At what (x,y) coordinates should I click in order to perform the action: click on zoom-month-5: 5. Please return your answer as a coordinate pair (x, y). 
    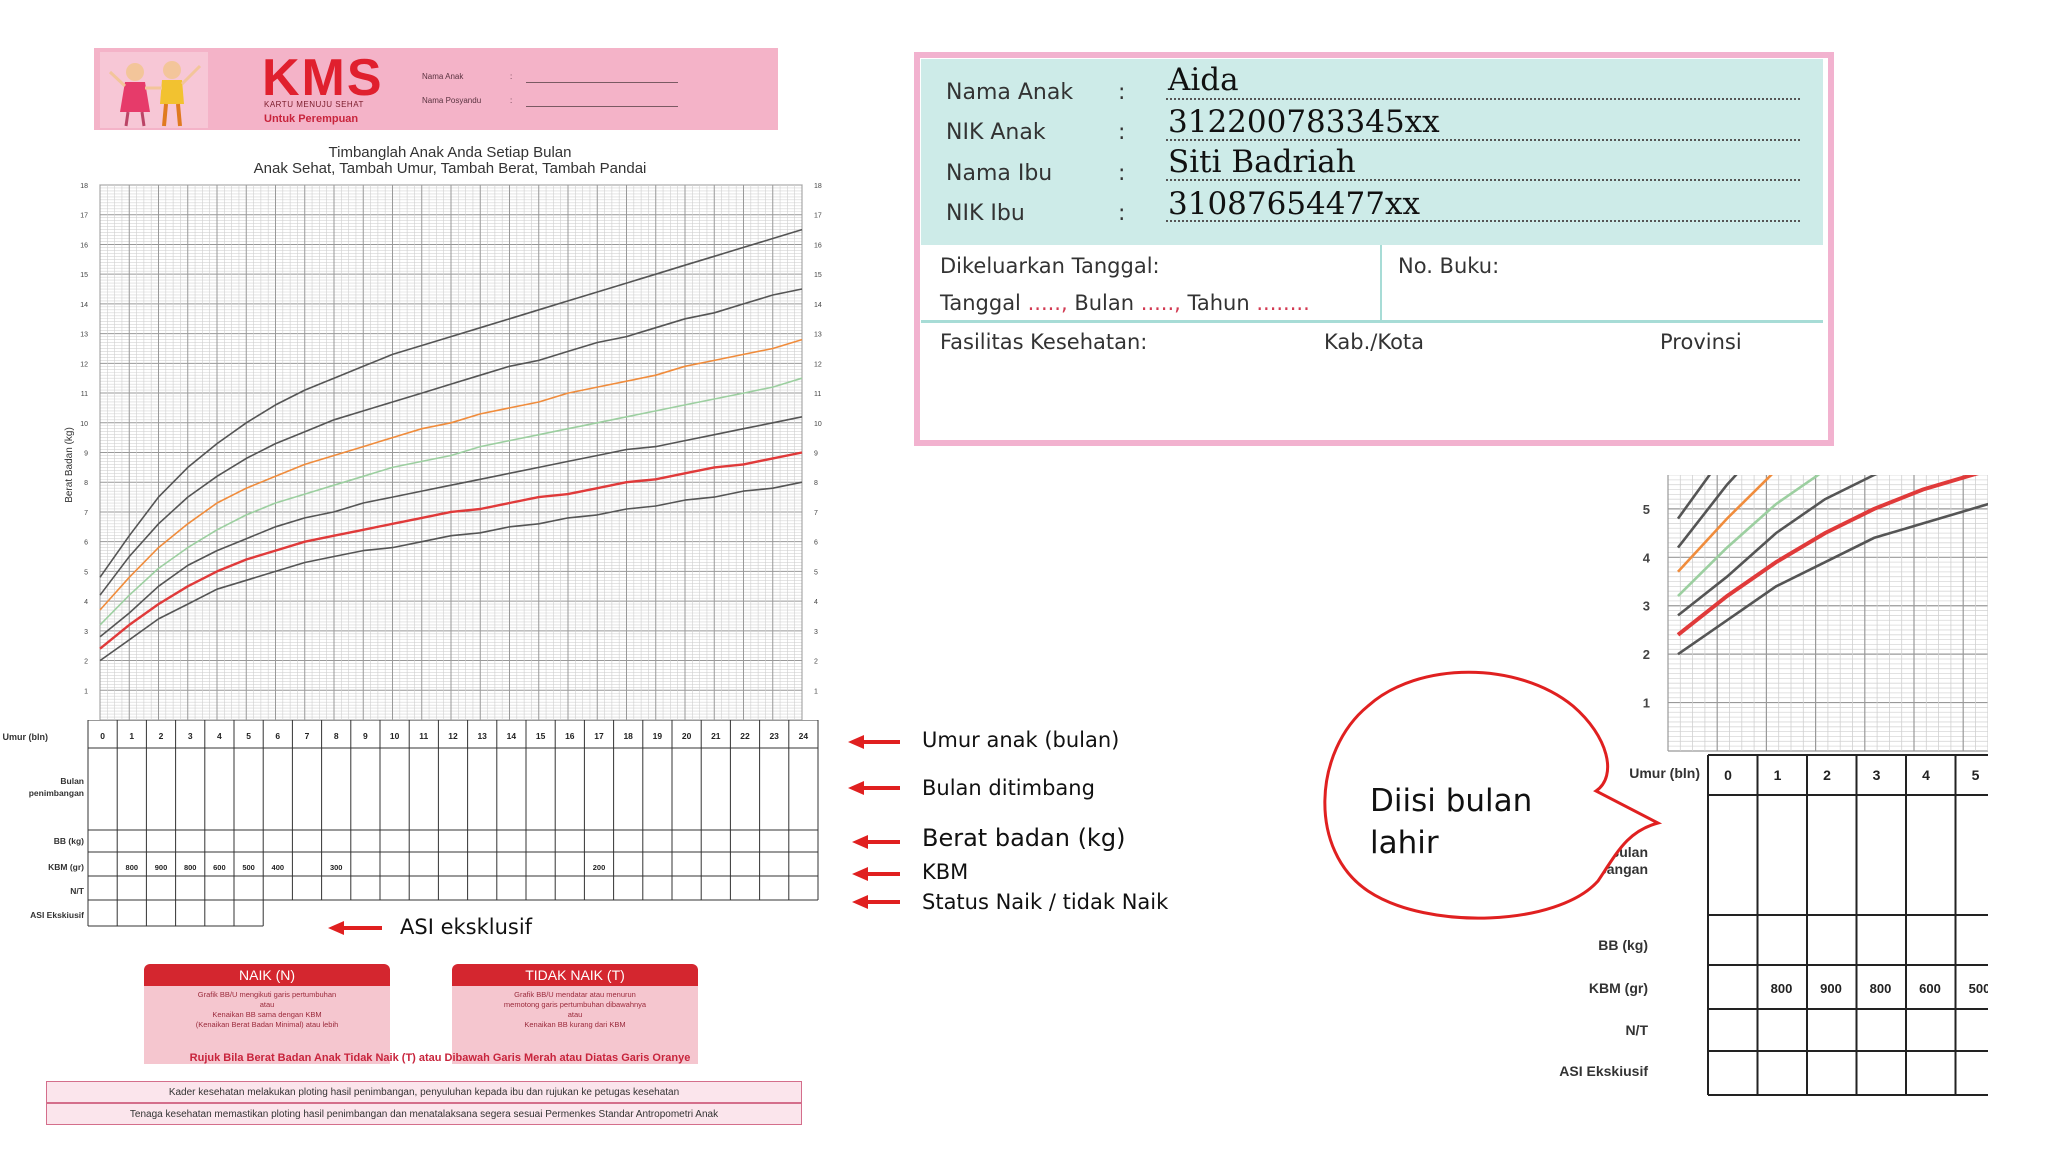
    Looking at the image, I should click on (1976, 775).